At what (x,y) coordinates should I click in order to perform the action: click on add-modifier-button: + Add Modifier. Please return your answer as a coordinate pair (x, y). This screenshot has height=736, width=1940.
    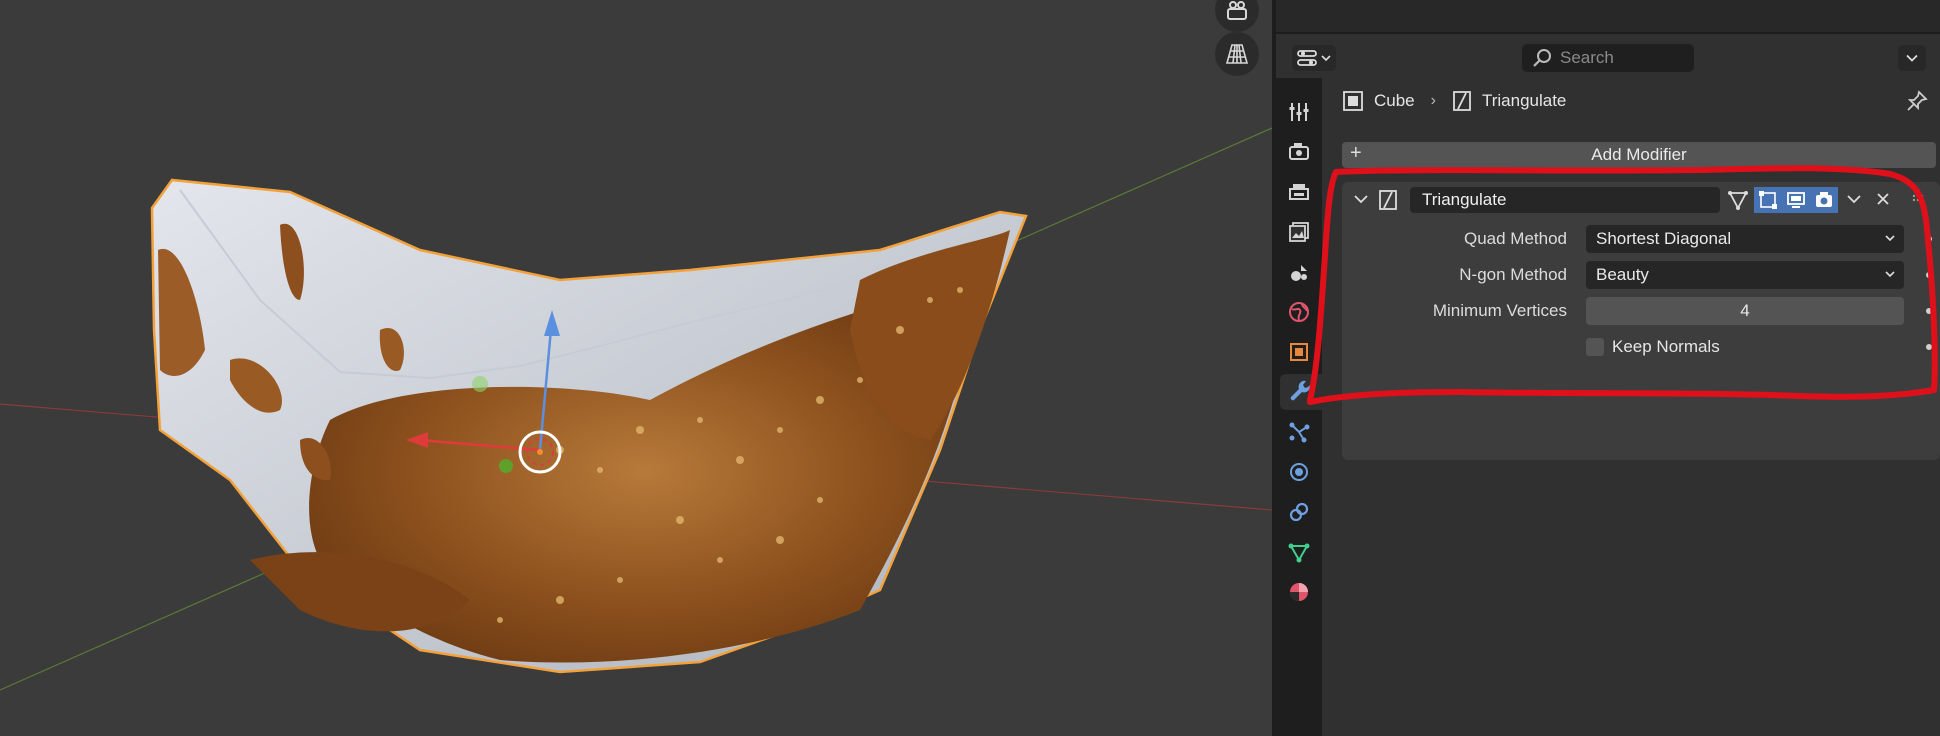
    Looking at the image, I should click on (1639, 155).